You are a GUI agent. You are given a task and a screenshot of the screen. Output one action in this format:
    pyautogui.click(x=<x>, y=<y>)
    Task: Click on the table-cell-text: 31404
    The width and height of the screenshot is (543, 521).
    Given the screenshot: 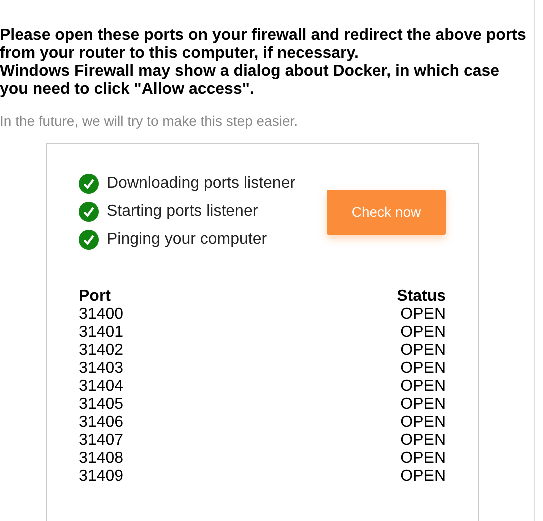 What is the action you would take?
    pyautogui.click(x=101, y=387)
    